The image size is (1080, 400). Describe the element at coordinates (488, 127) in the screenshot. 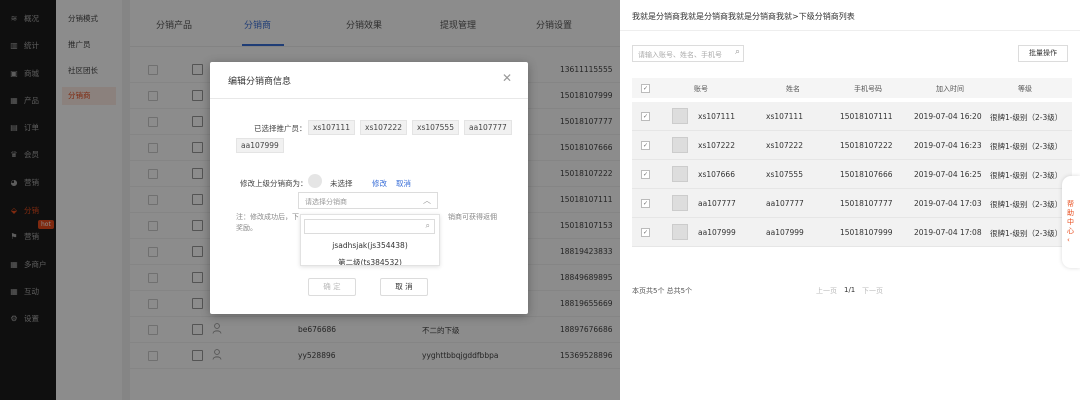

I see `promoter-tag: aa107777` at that location.